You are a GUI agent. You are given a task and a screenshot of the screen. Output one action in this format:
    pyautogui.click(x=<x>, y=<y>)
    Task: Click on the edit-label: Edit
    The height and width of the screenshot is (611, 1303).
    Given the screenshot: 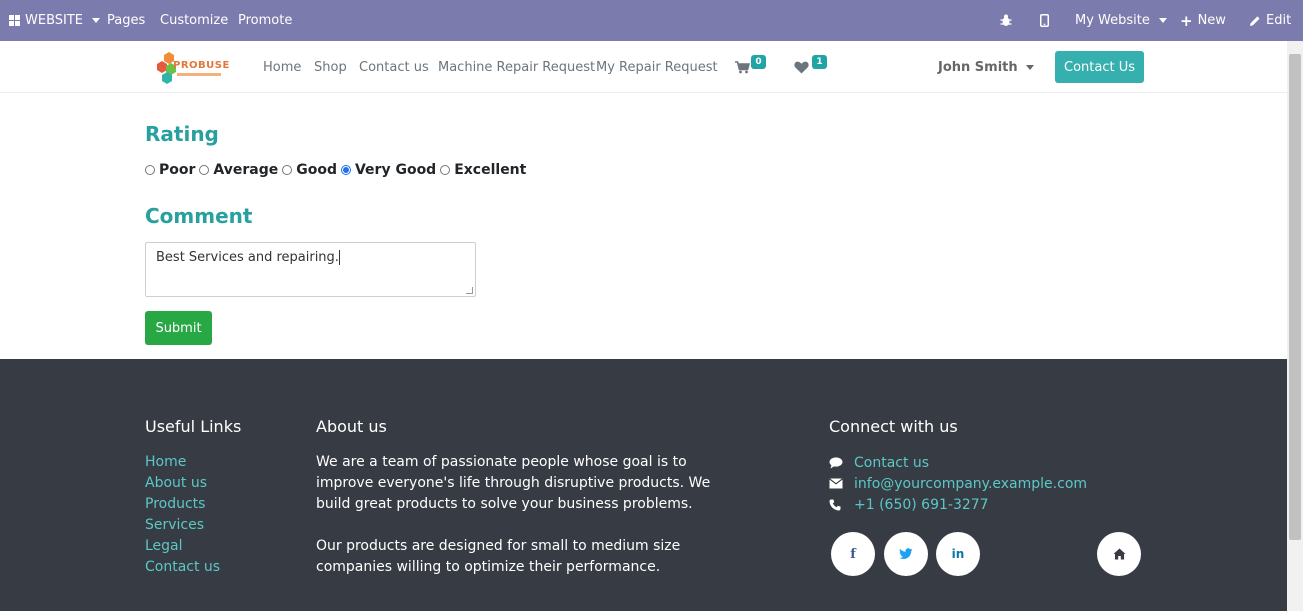 What is the action you would take?
    pyautogui.click(x=1279, y=20)
    